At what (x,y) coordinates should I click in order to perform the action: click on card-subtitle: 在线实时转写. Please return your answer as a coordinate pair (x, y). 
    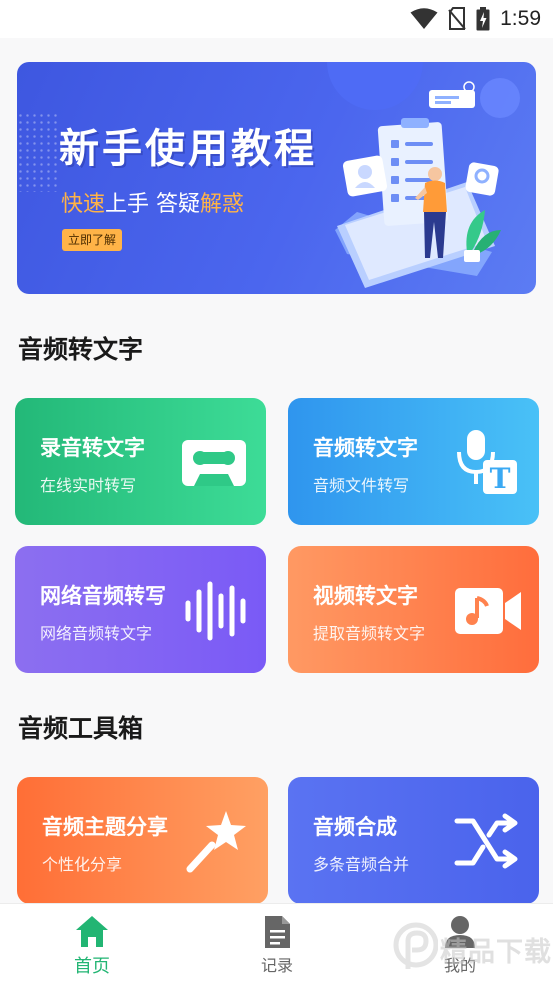
    Looking at the image, I should click on (88, 485).